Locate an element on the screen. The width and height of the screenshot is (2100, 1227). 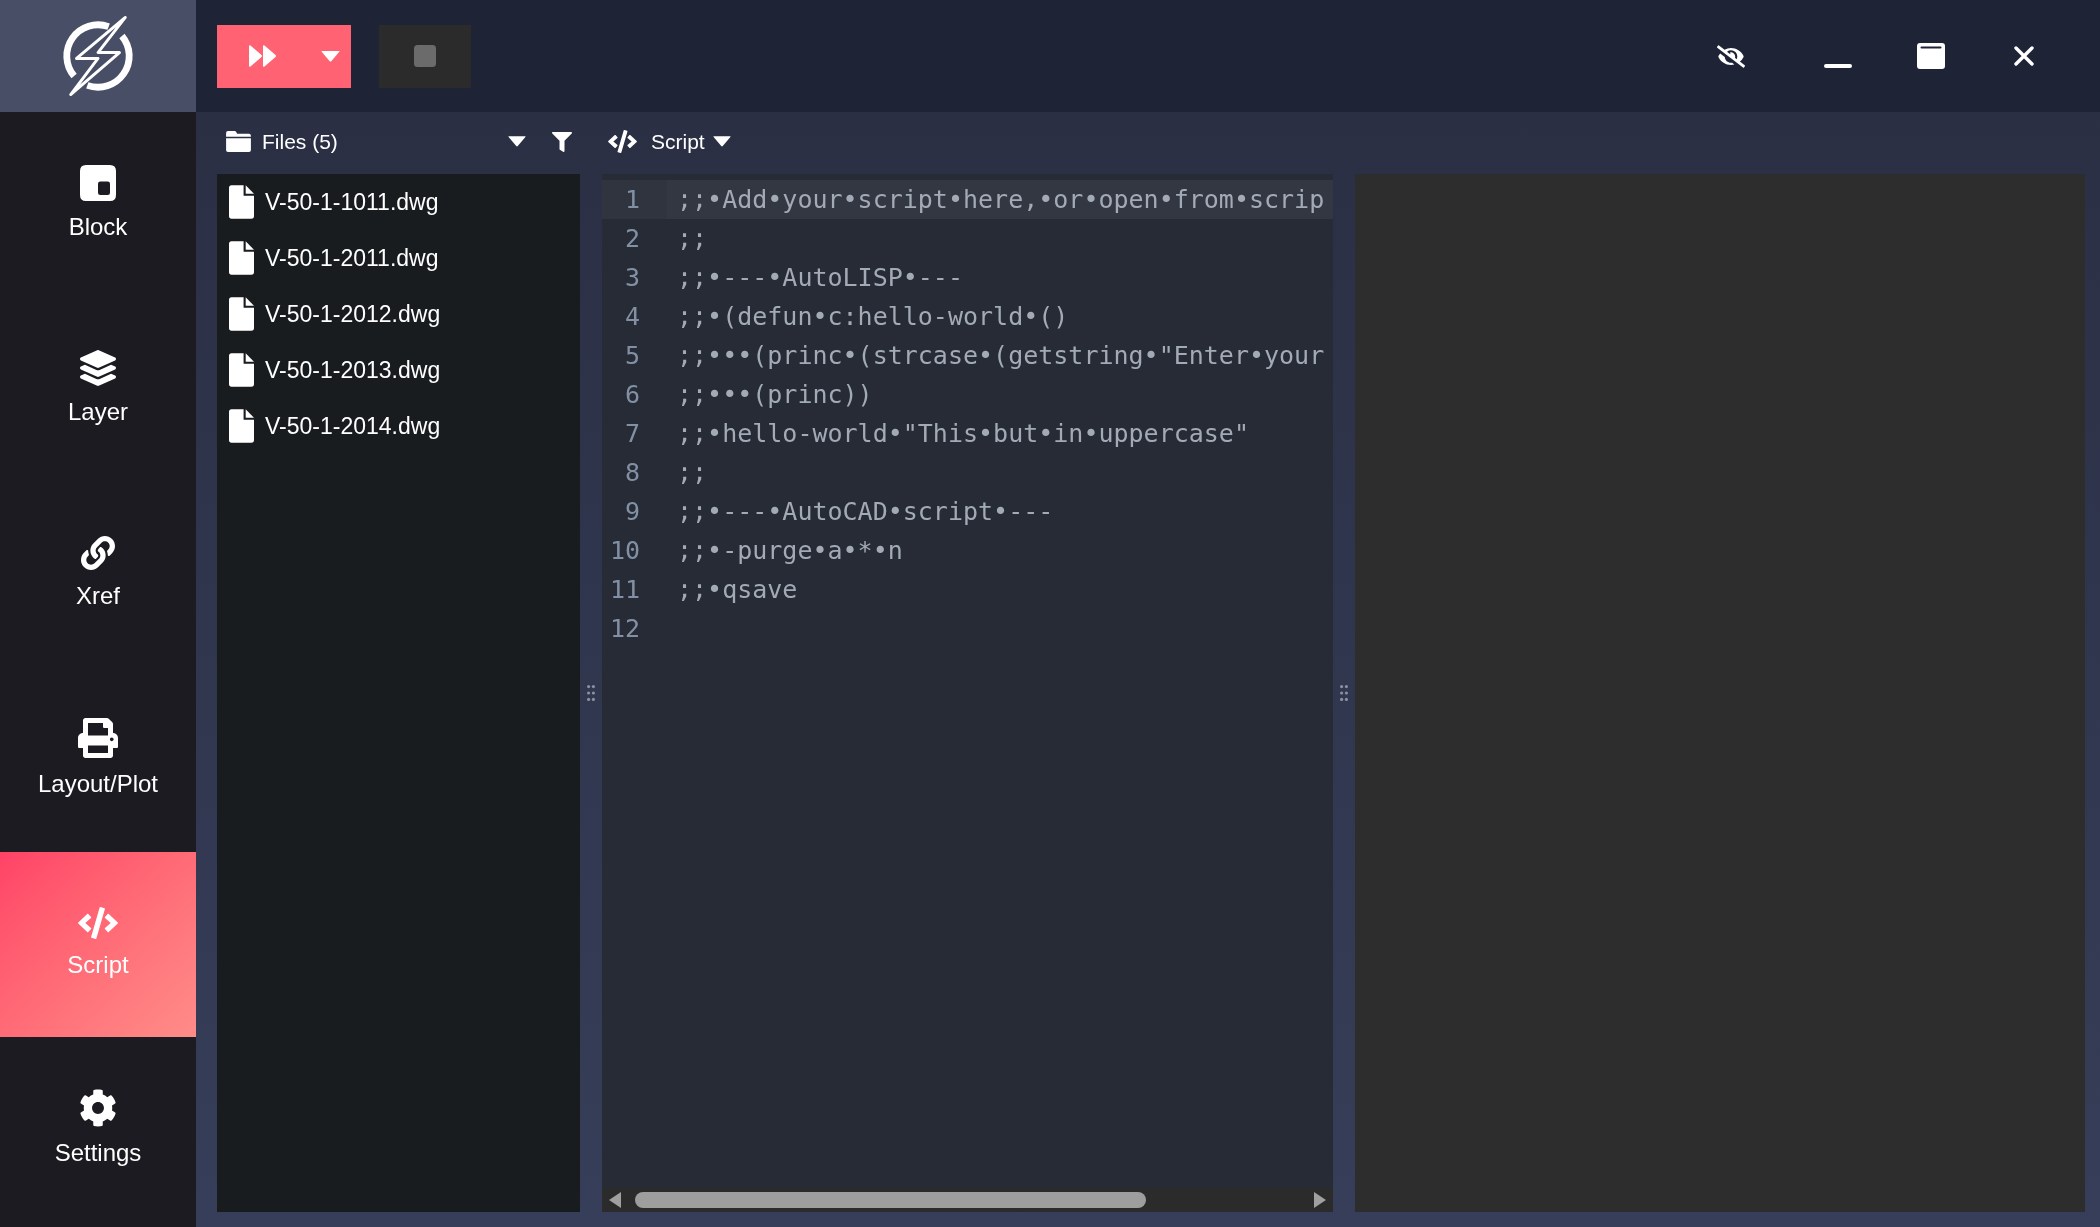
sidebar-tab: Block is located at coordinates (98, 204).